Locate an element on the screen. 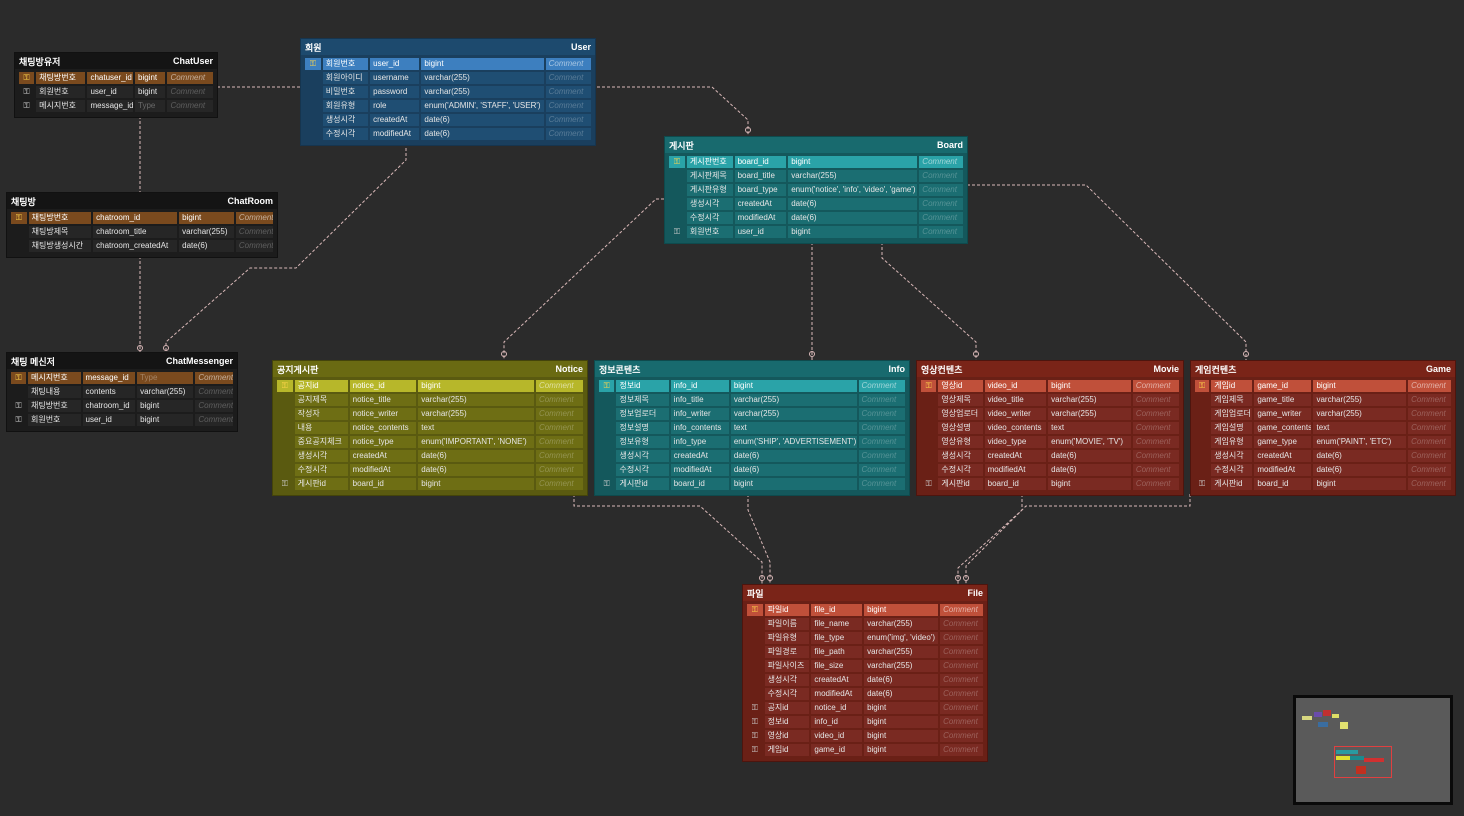 The width and height of the screenshot is (1464, 816). table-header: 정보콘텐츠 Info is located at coordinates (752, 369).